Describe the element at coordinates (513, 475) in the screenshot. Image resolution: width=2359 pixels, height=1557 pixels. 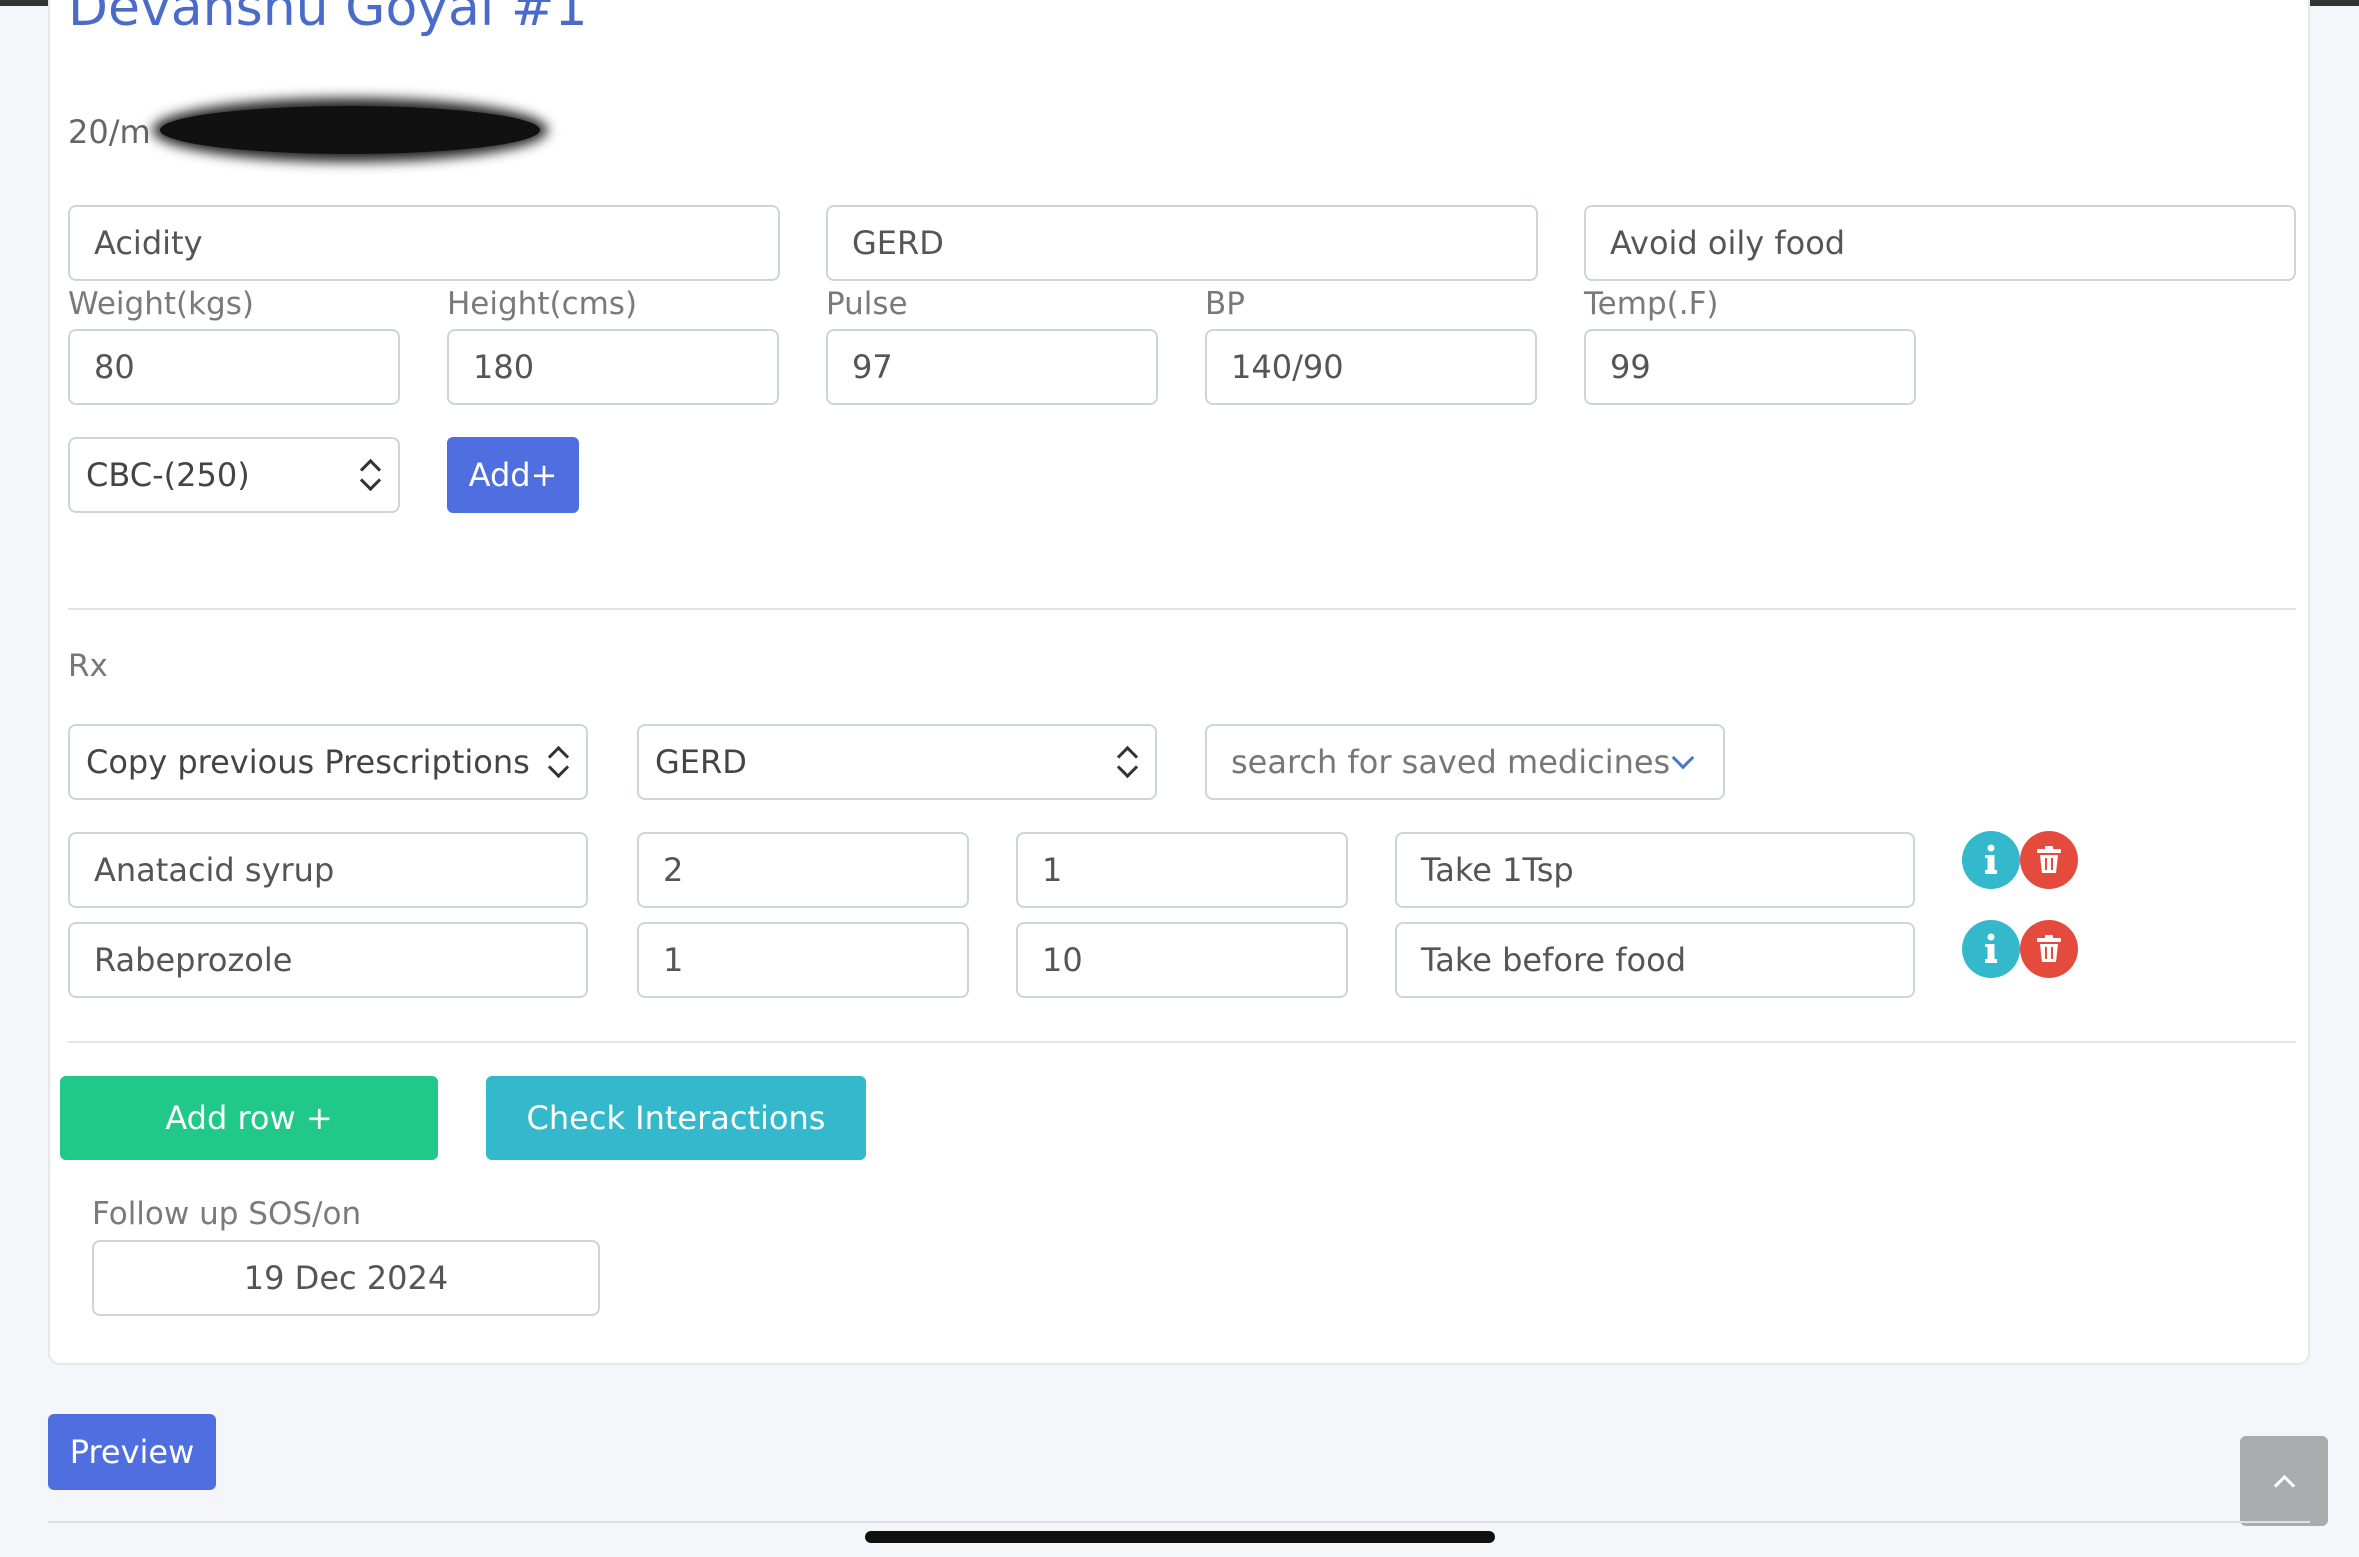
I see `add-test-button: Add+` at that location.